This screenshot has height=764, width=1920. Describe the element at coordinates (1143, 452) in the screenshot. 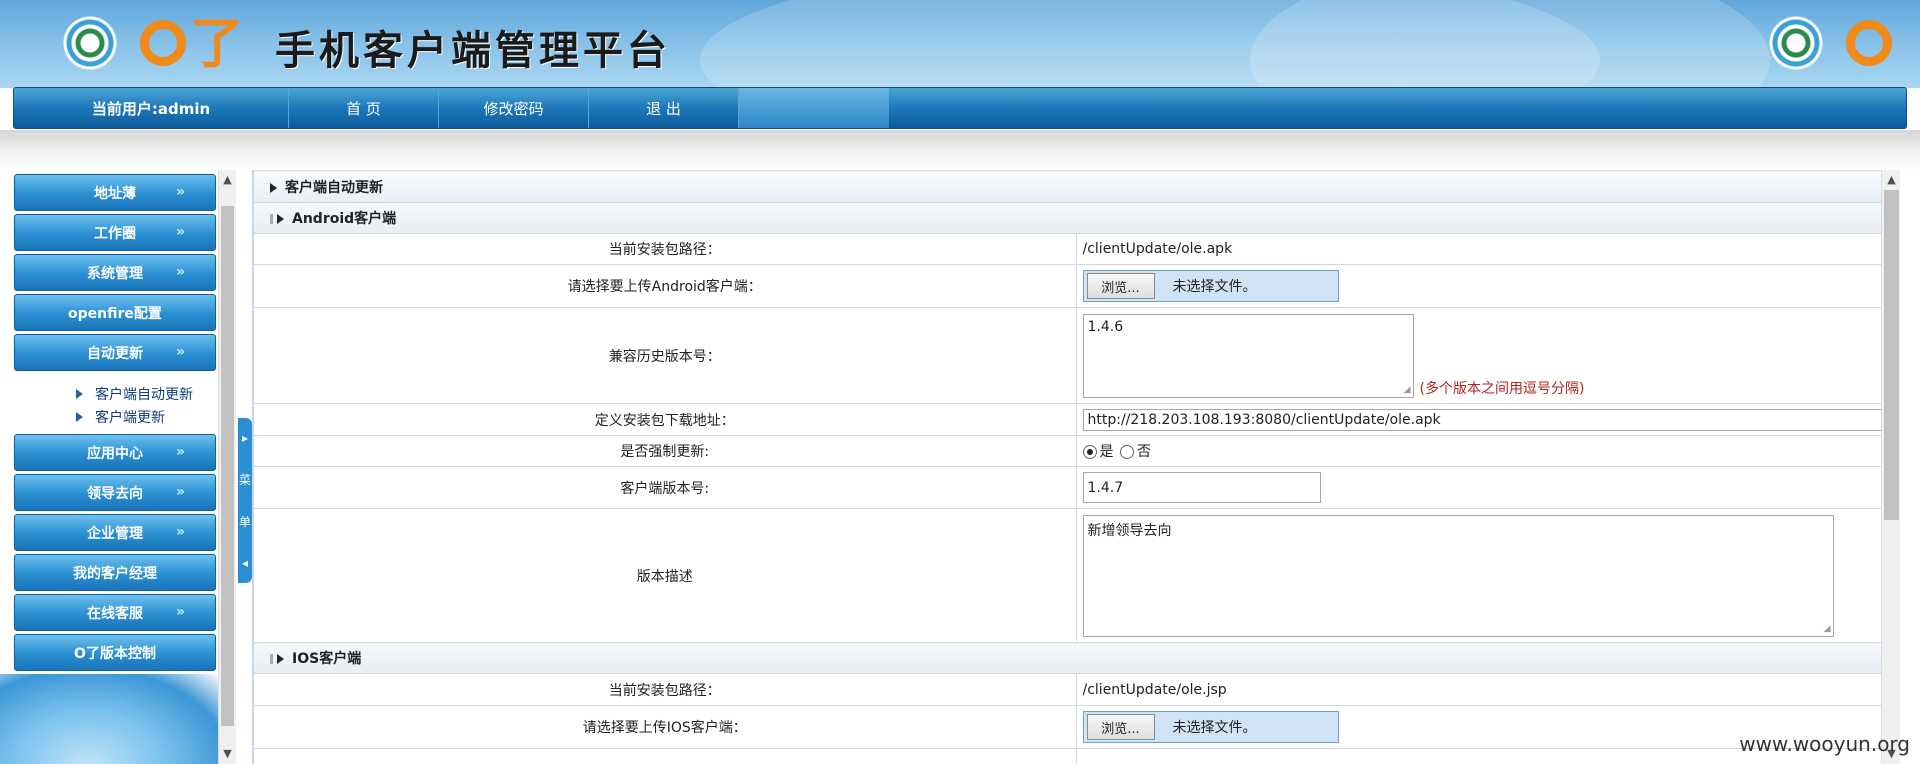

I see `force-no-label: 否` at that location.